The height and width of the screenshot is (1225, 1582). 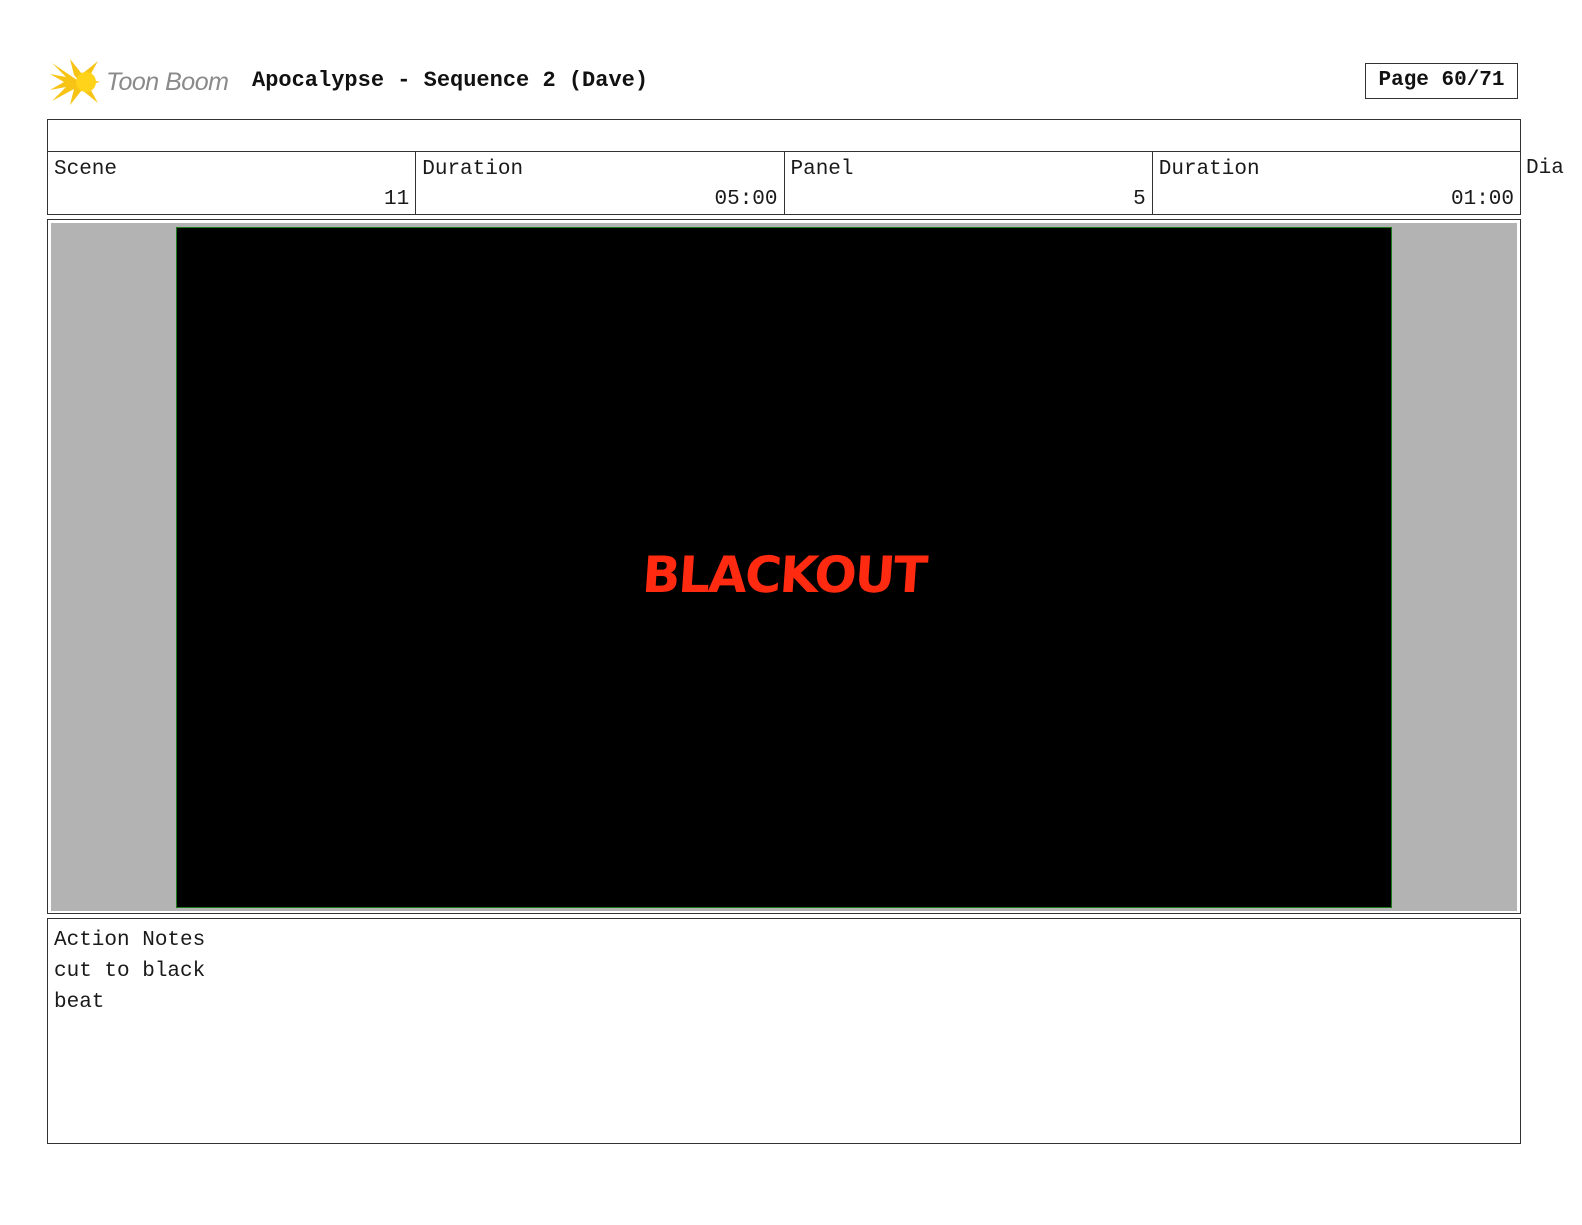 What do you see at coordinates (1139, 199) in the screenshot?
I see `panel-value: 5` at bounding box center [1139, 199].